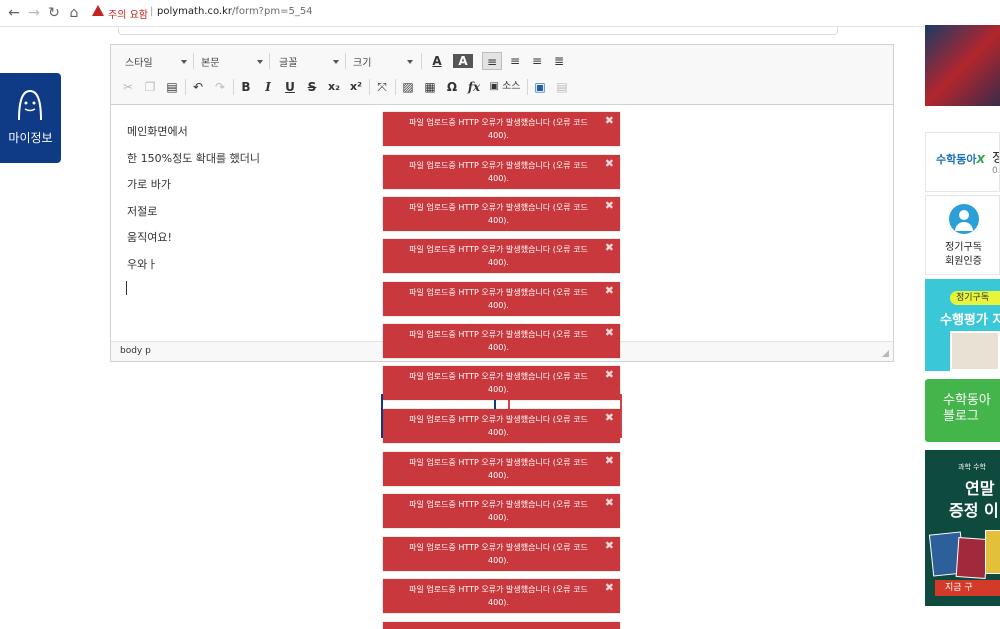  Describe the element at coordinates (220, 87) in the screenshot. I see `redo-icon: ↷` at that location.